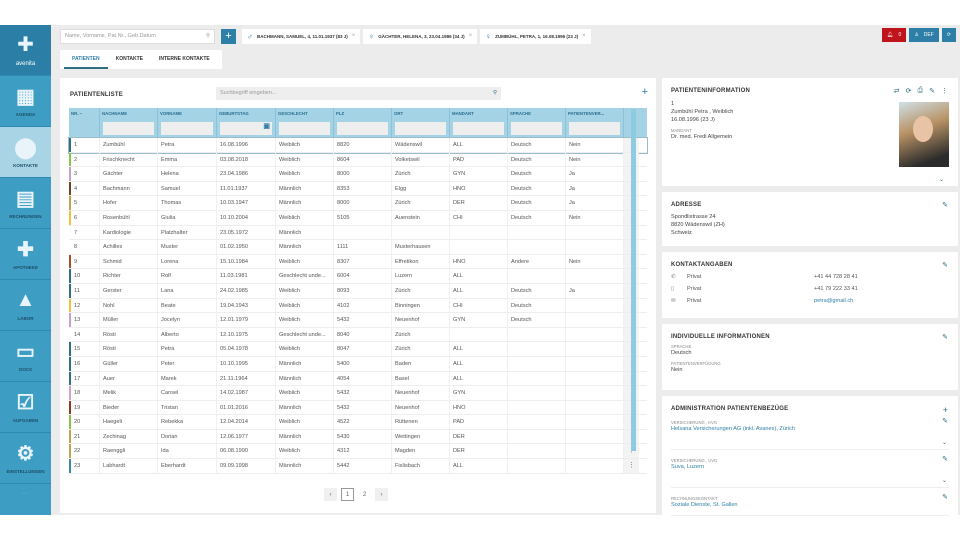 This screenshot has height=540, width=960. I want to click on sidebar-item-einstellungen: ⚙ EINSTELLUNGEN, so click(25, 458).